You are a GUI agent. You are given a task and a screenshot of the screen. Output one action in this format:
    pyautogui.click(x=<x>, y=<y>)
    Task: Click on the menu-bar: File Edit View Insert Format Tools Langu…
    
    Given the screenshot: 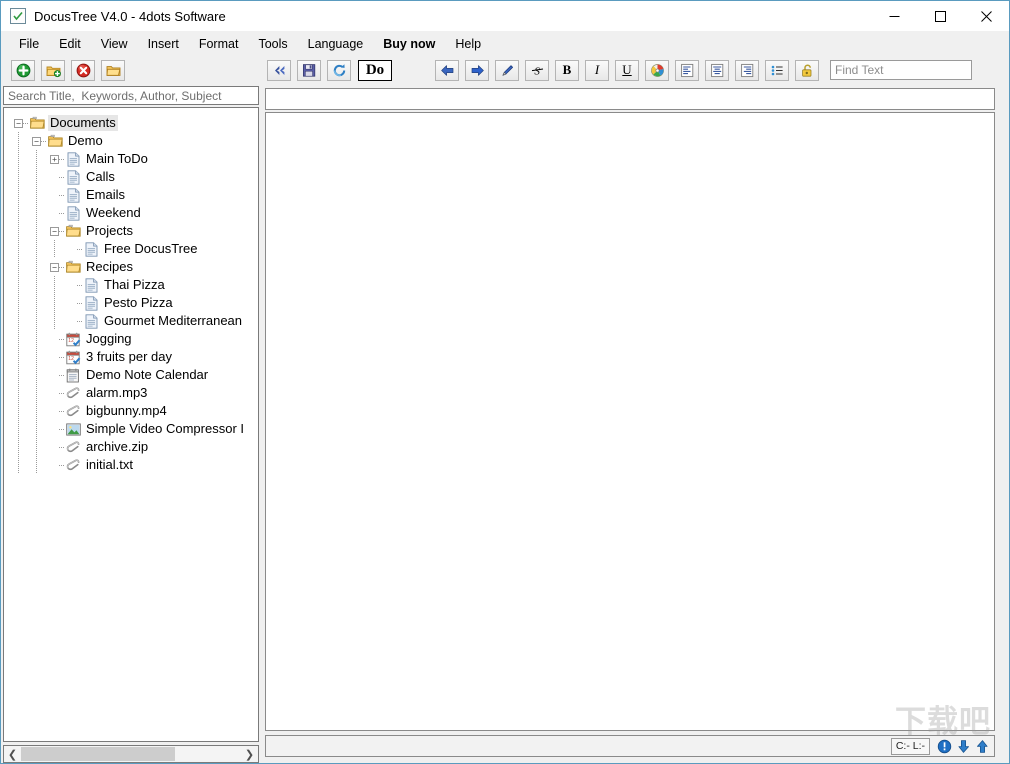 What is the action you would take?
    pyautogui.click(x=505, y=43)
    